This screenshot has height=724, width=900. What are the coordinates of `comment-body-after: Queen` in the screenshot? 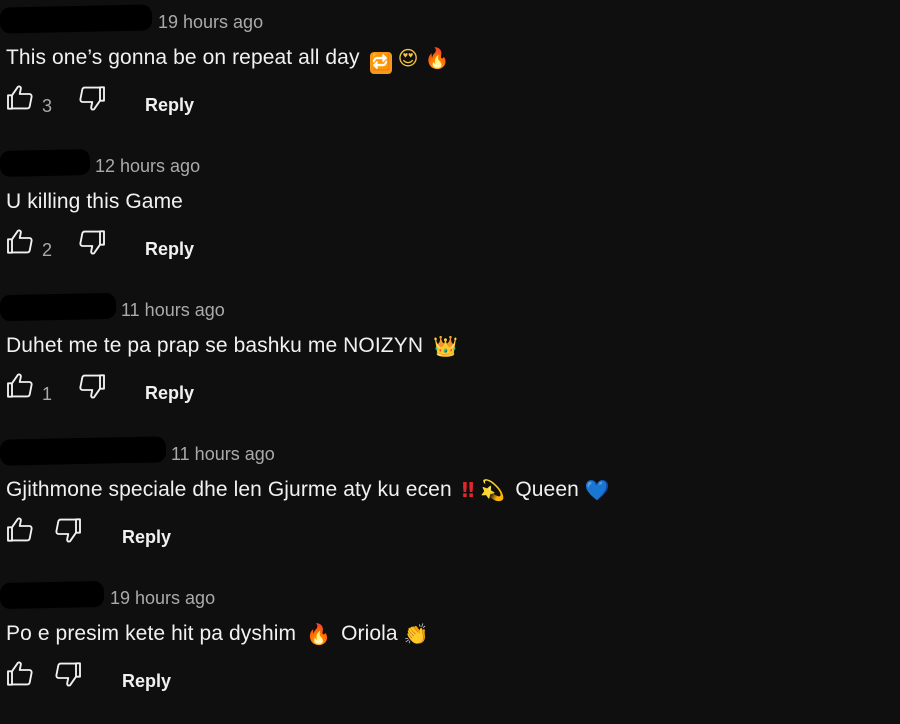 It's located at (547, 489).